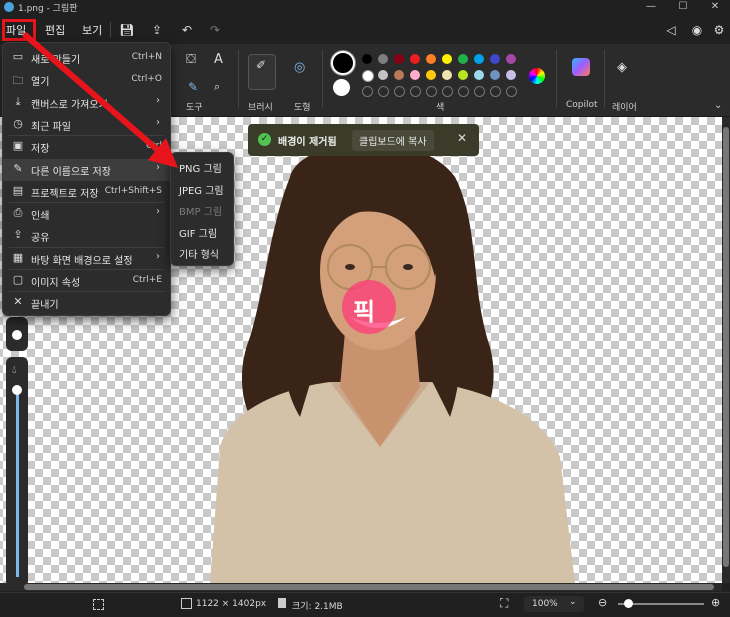  What do you see at coordinates (40, 239) in the screenshot?
I see `file-menu-item-label: 공유` at bounding box center [40, 239].